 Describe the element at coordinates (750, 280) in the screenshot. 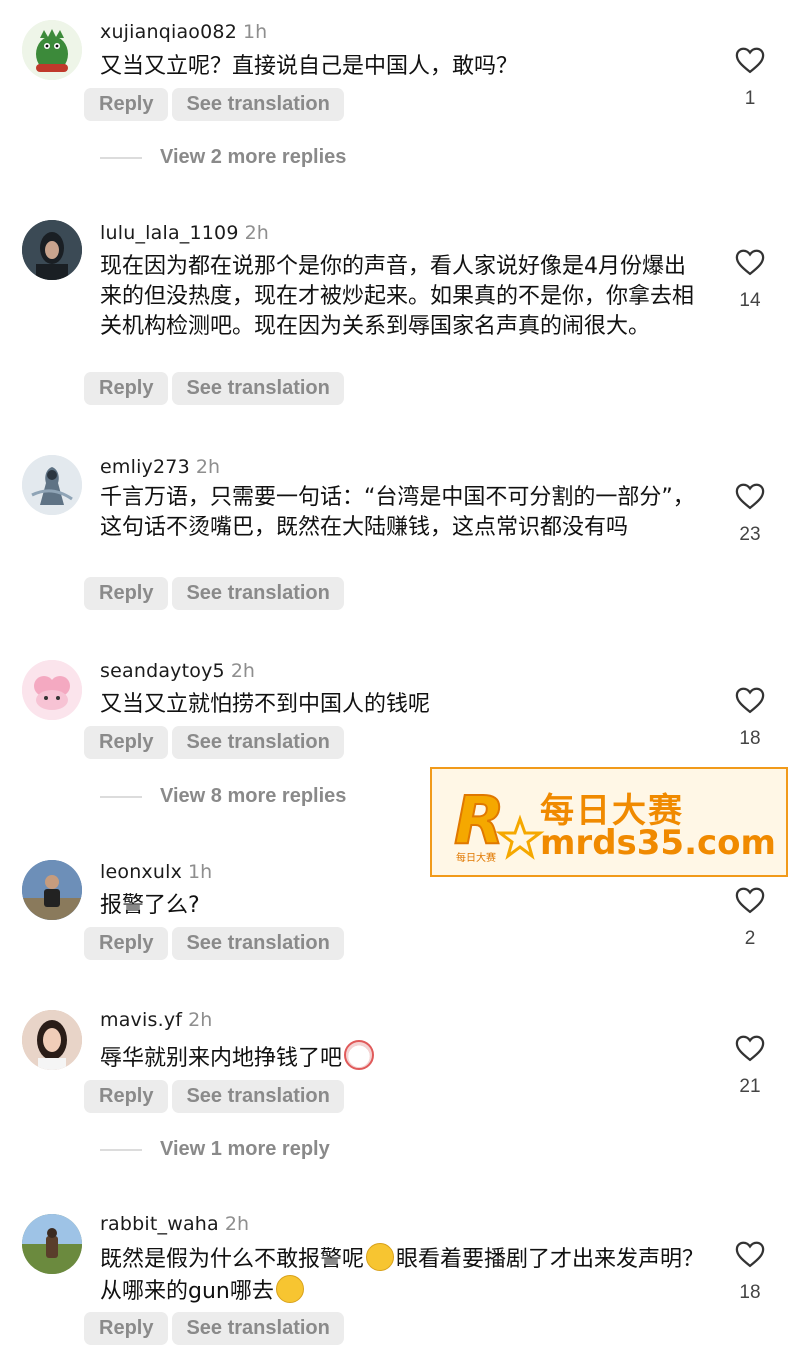

I see `like-control: 14` at that location.